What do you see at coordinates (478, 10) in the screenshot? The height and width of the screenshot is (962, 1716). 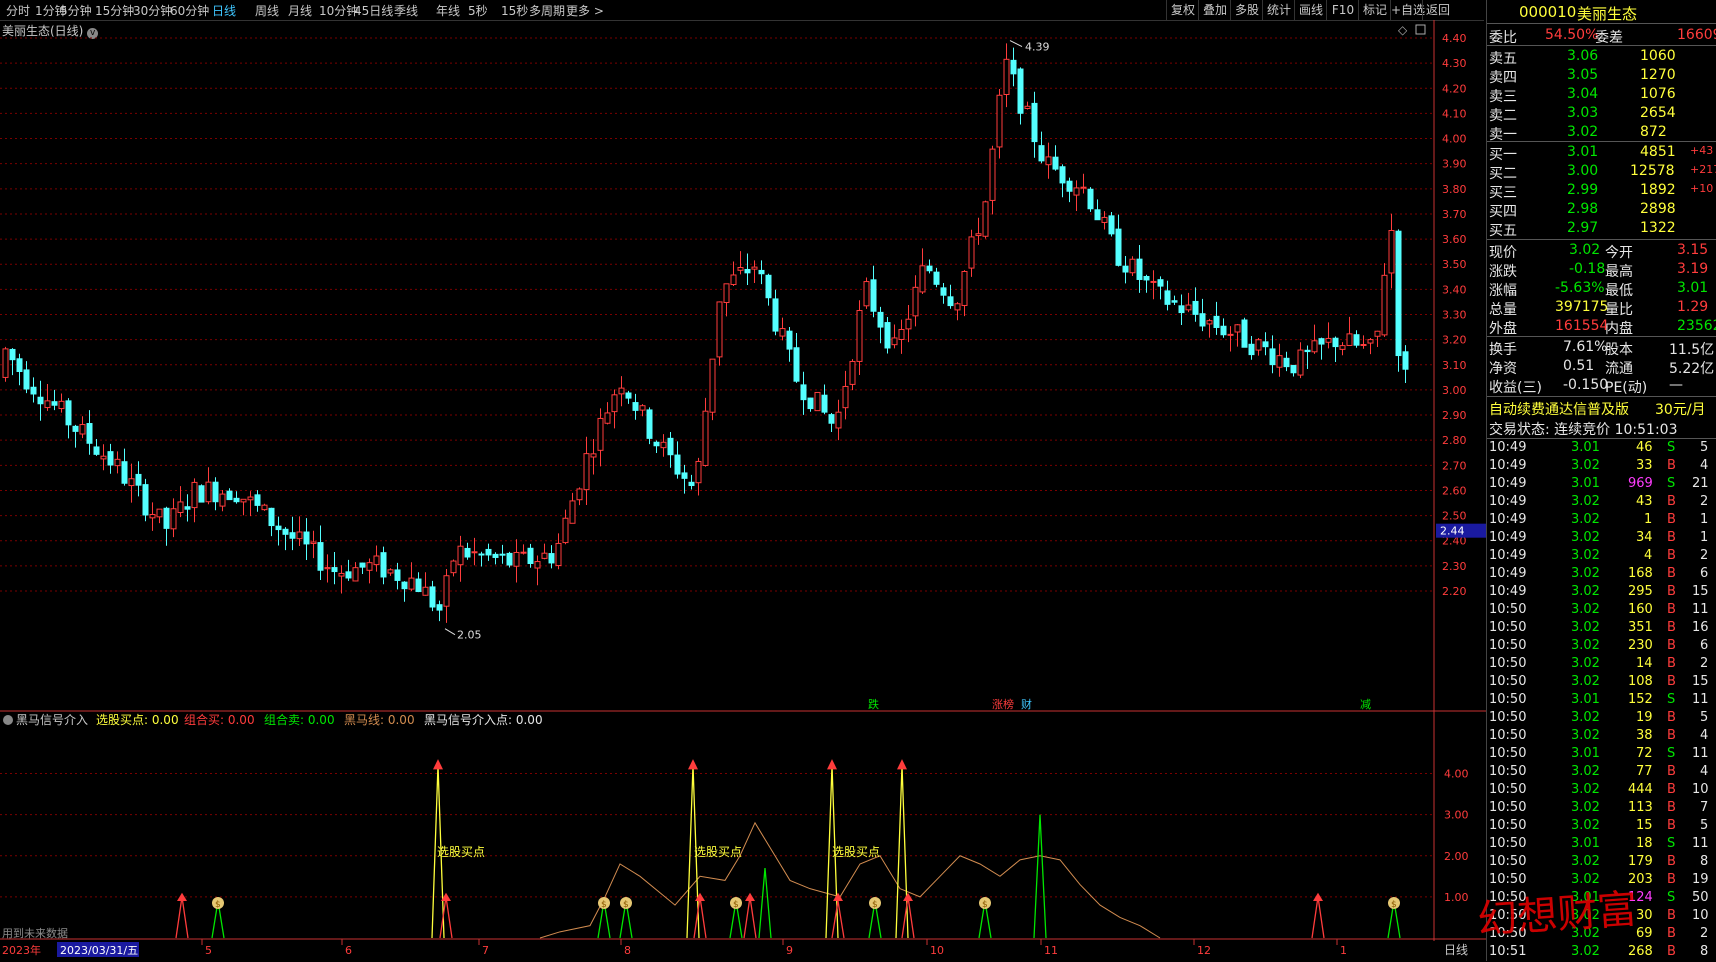 I see `period-tab: 5秒` at bounding box center [478, 10].